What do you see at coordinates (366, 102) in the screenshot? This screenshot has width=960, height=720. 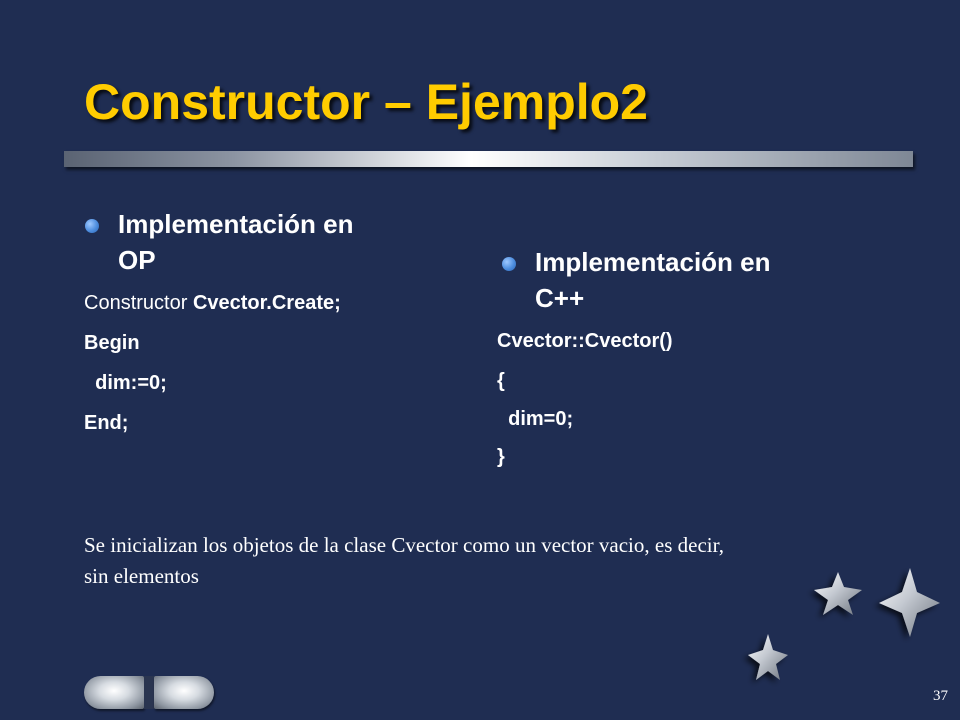 I see `slide-title: Constructor – Ejemplo2` at bounding box center [366, 102].